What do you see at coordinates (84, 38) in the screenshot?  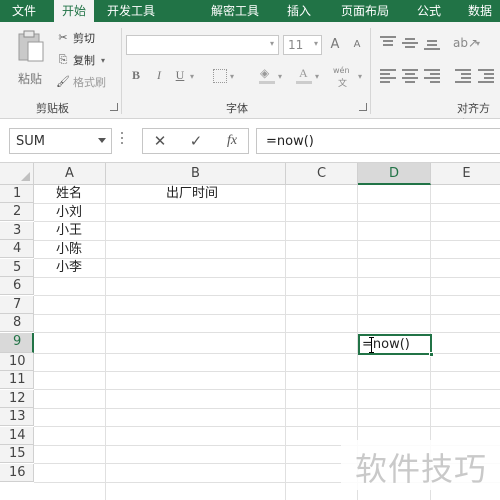 I see `cut-label: 剪切` at bounding box center [84, 38].